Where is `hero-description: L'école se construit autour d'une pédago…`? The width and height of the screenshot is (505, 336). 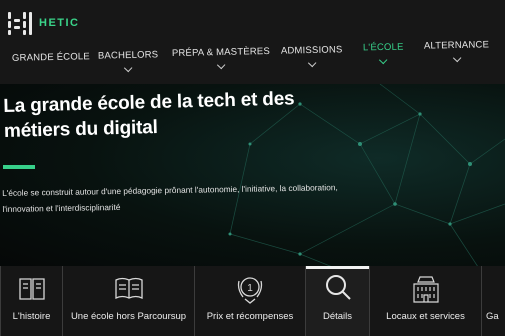
hero-description: L'école se construit autour d'une pédago… is located at coordinates (187, 198).